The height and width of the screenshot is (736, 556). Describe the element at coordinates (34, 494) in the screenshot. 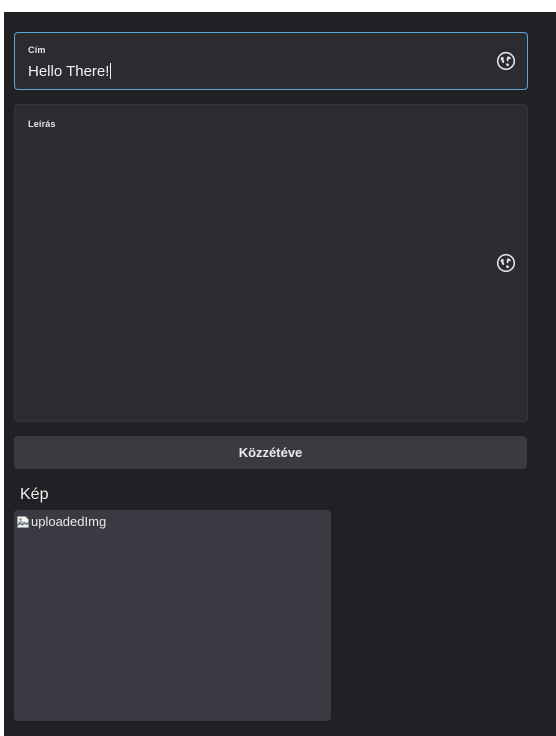

I see `image-section-title: Kép` at that location.